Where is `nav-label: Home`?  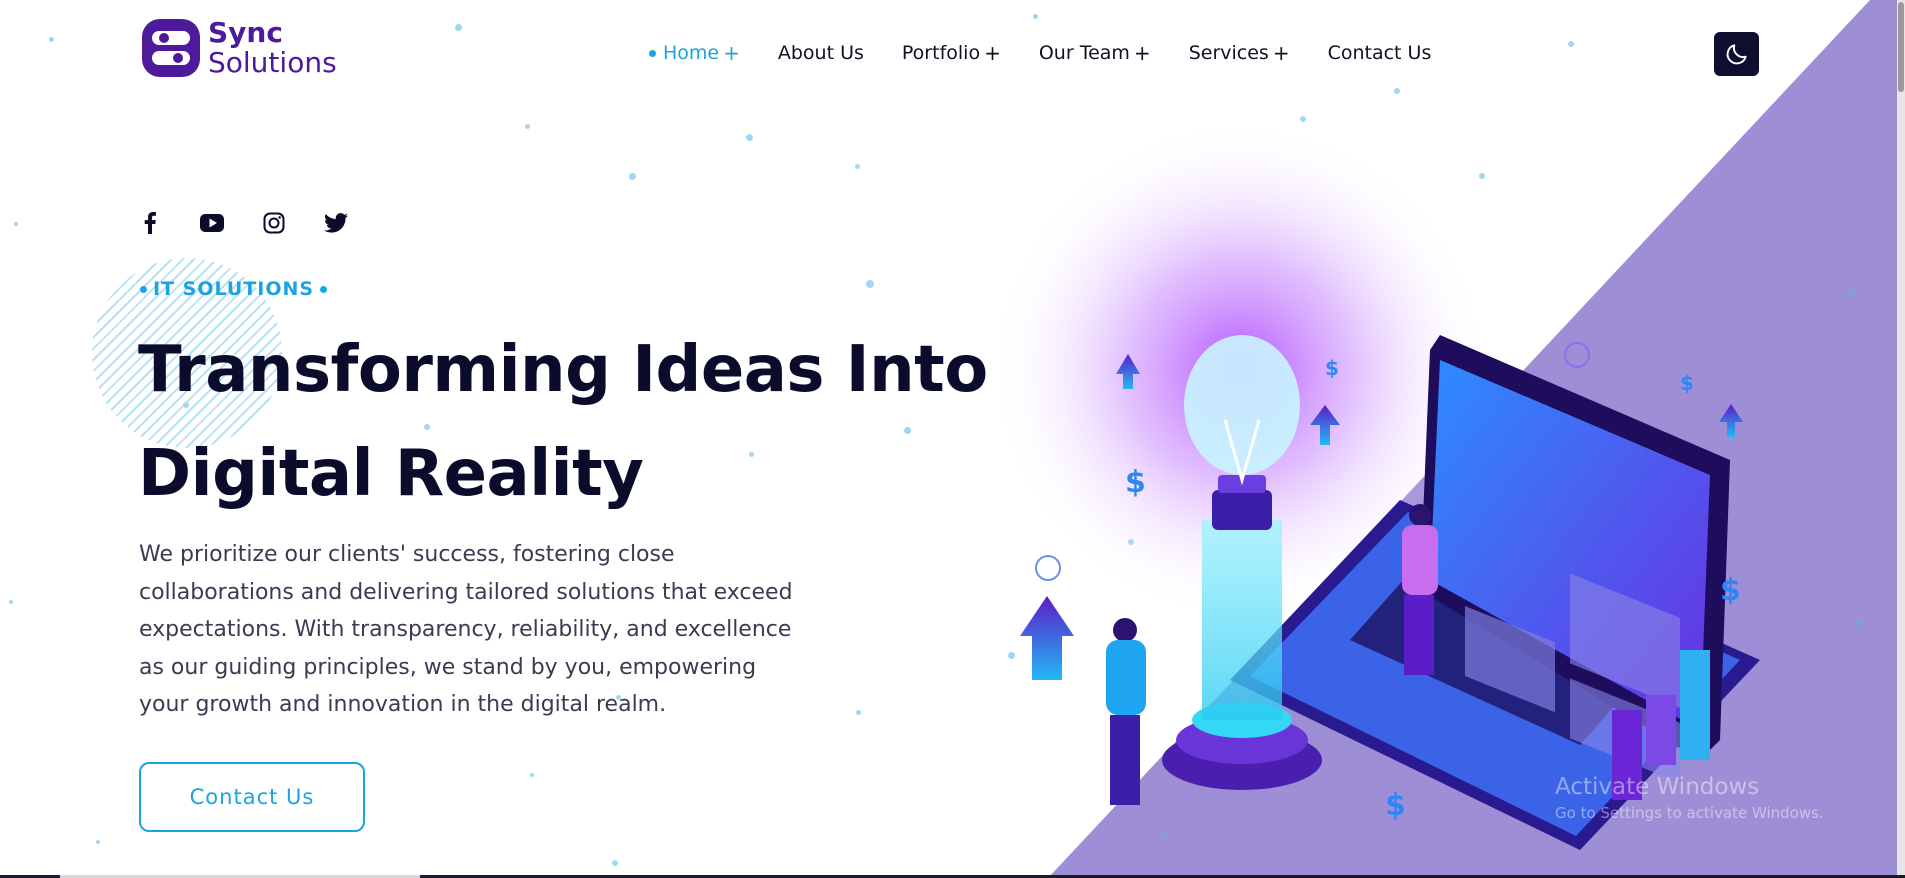 nav-label: Home is located at coordinates (691, 53).